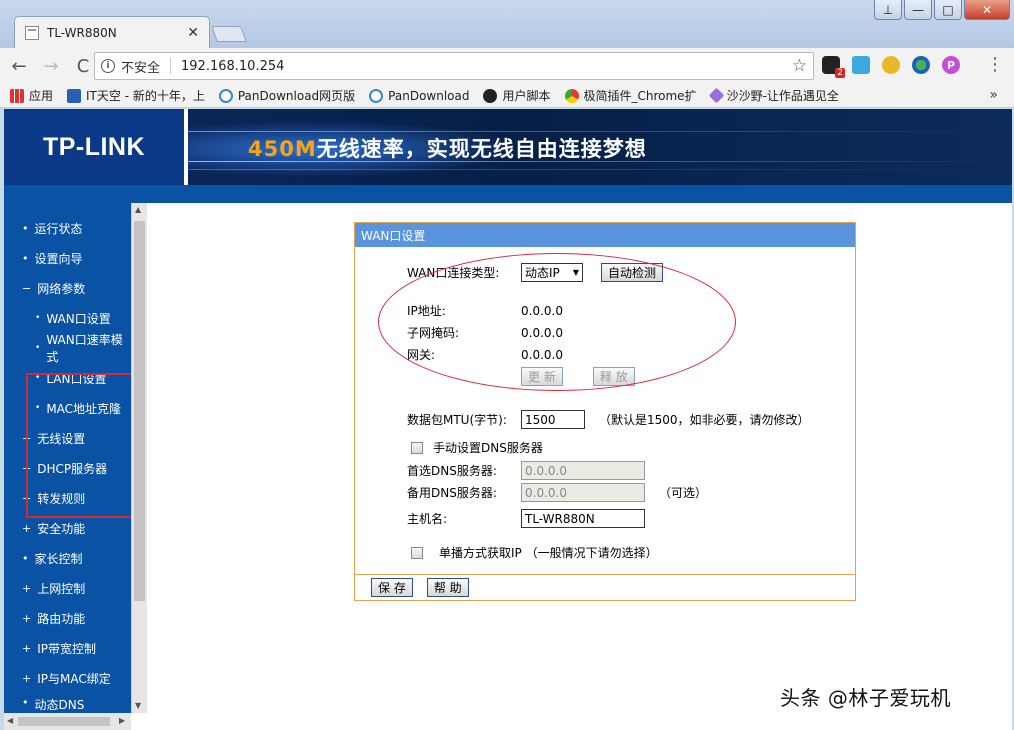  I want to click on menu-wan-speed-mode: • WAN口速率模式, so click(67, 348).